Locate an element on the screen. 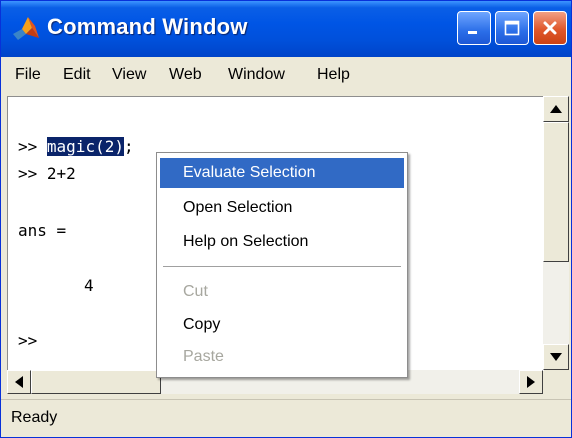 This screenshot has width=572, height=438. console-line-3: ans = is located at coordinates (42, 230).